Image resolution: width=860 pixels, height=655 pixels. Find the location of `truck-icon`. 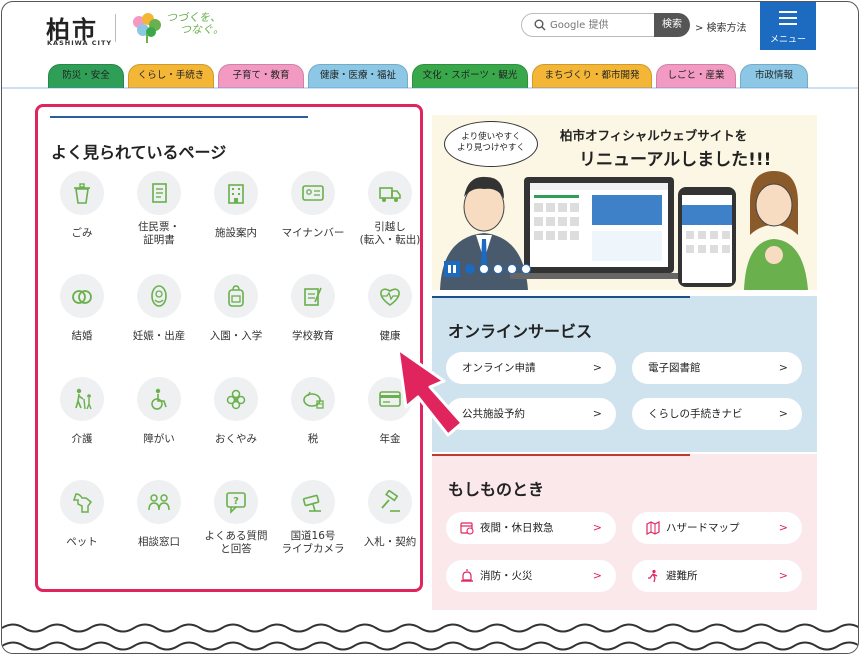

truck-icon is located at coordinates (390, 194).